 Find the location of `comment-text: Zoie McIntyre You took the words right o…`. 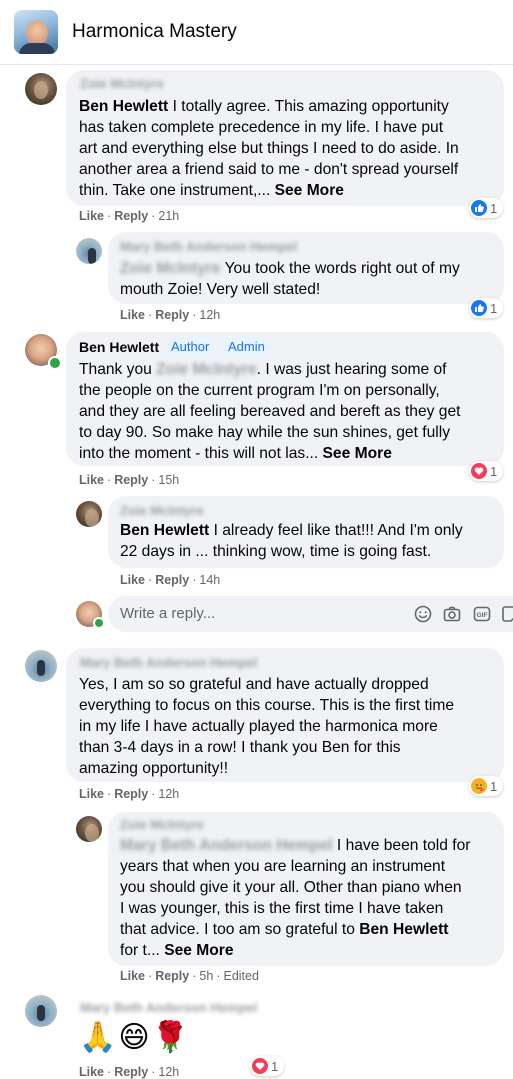

comment-text: Zoie McIntyre You took the words right o… is located at coordinates (290, 279).